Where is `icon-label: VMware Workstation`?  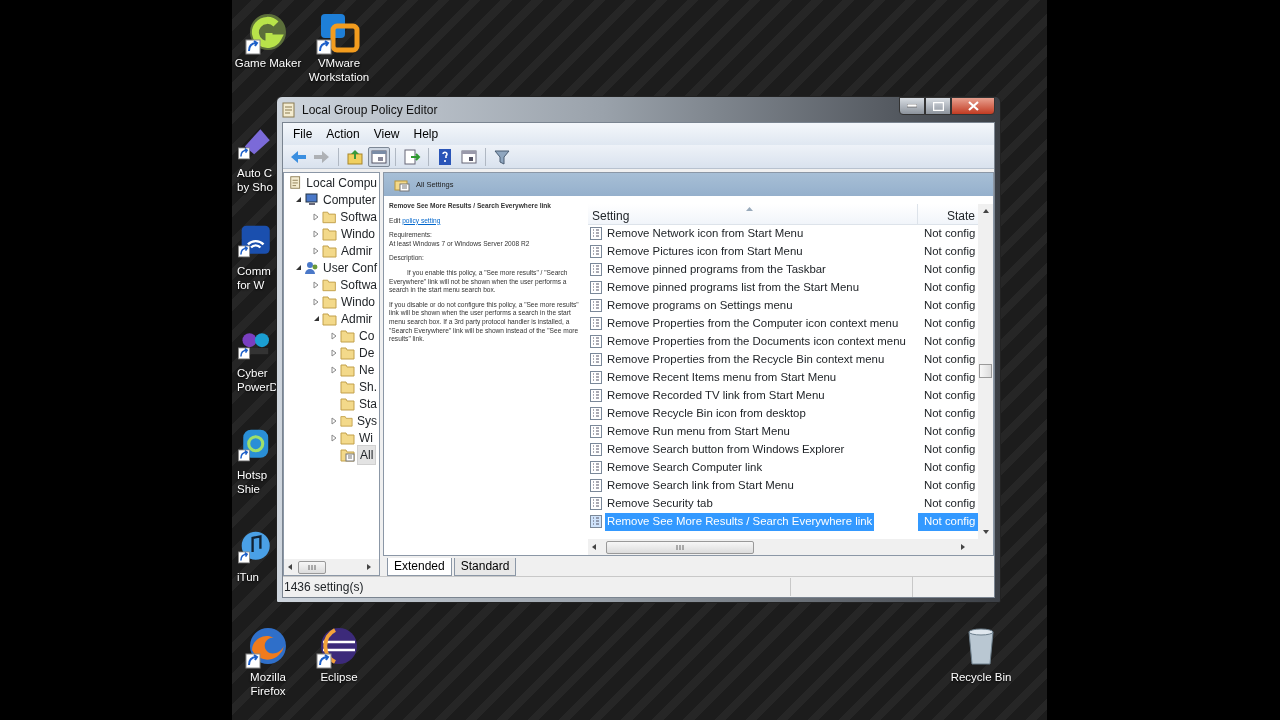 icon-label: VMware Workstation is located at coordinates (339, 70).